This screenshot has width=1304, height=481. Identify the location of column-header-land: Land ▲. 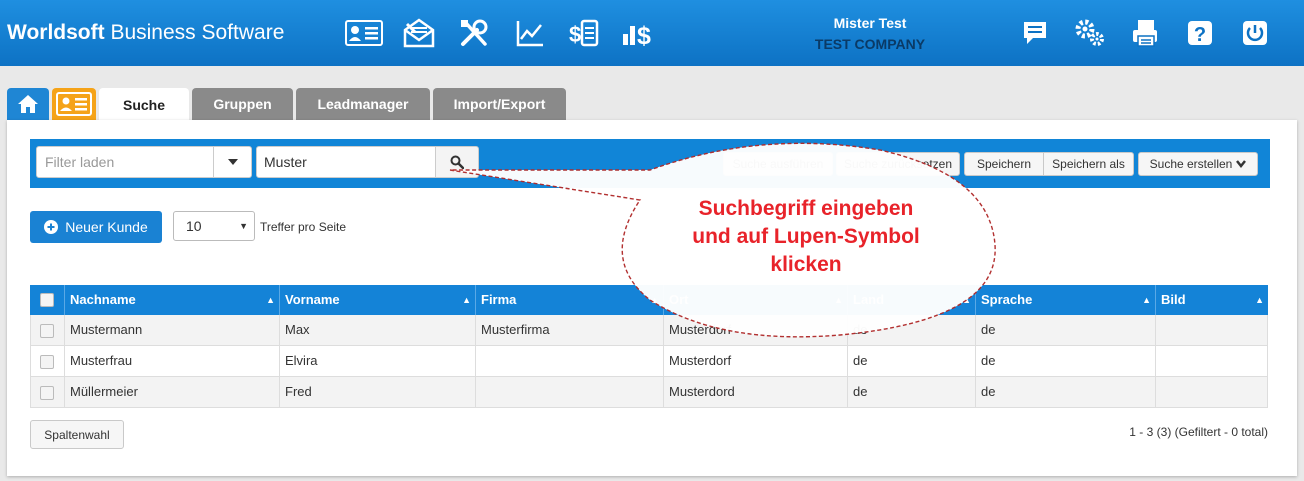
(911, 300).